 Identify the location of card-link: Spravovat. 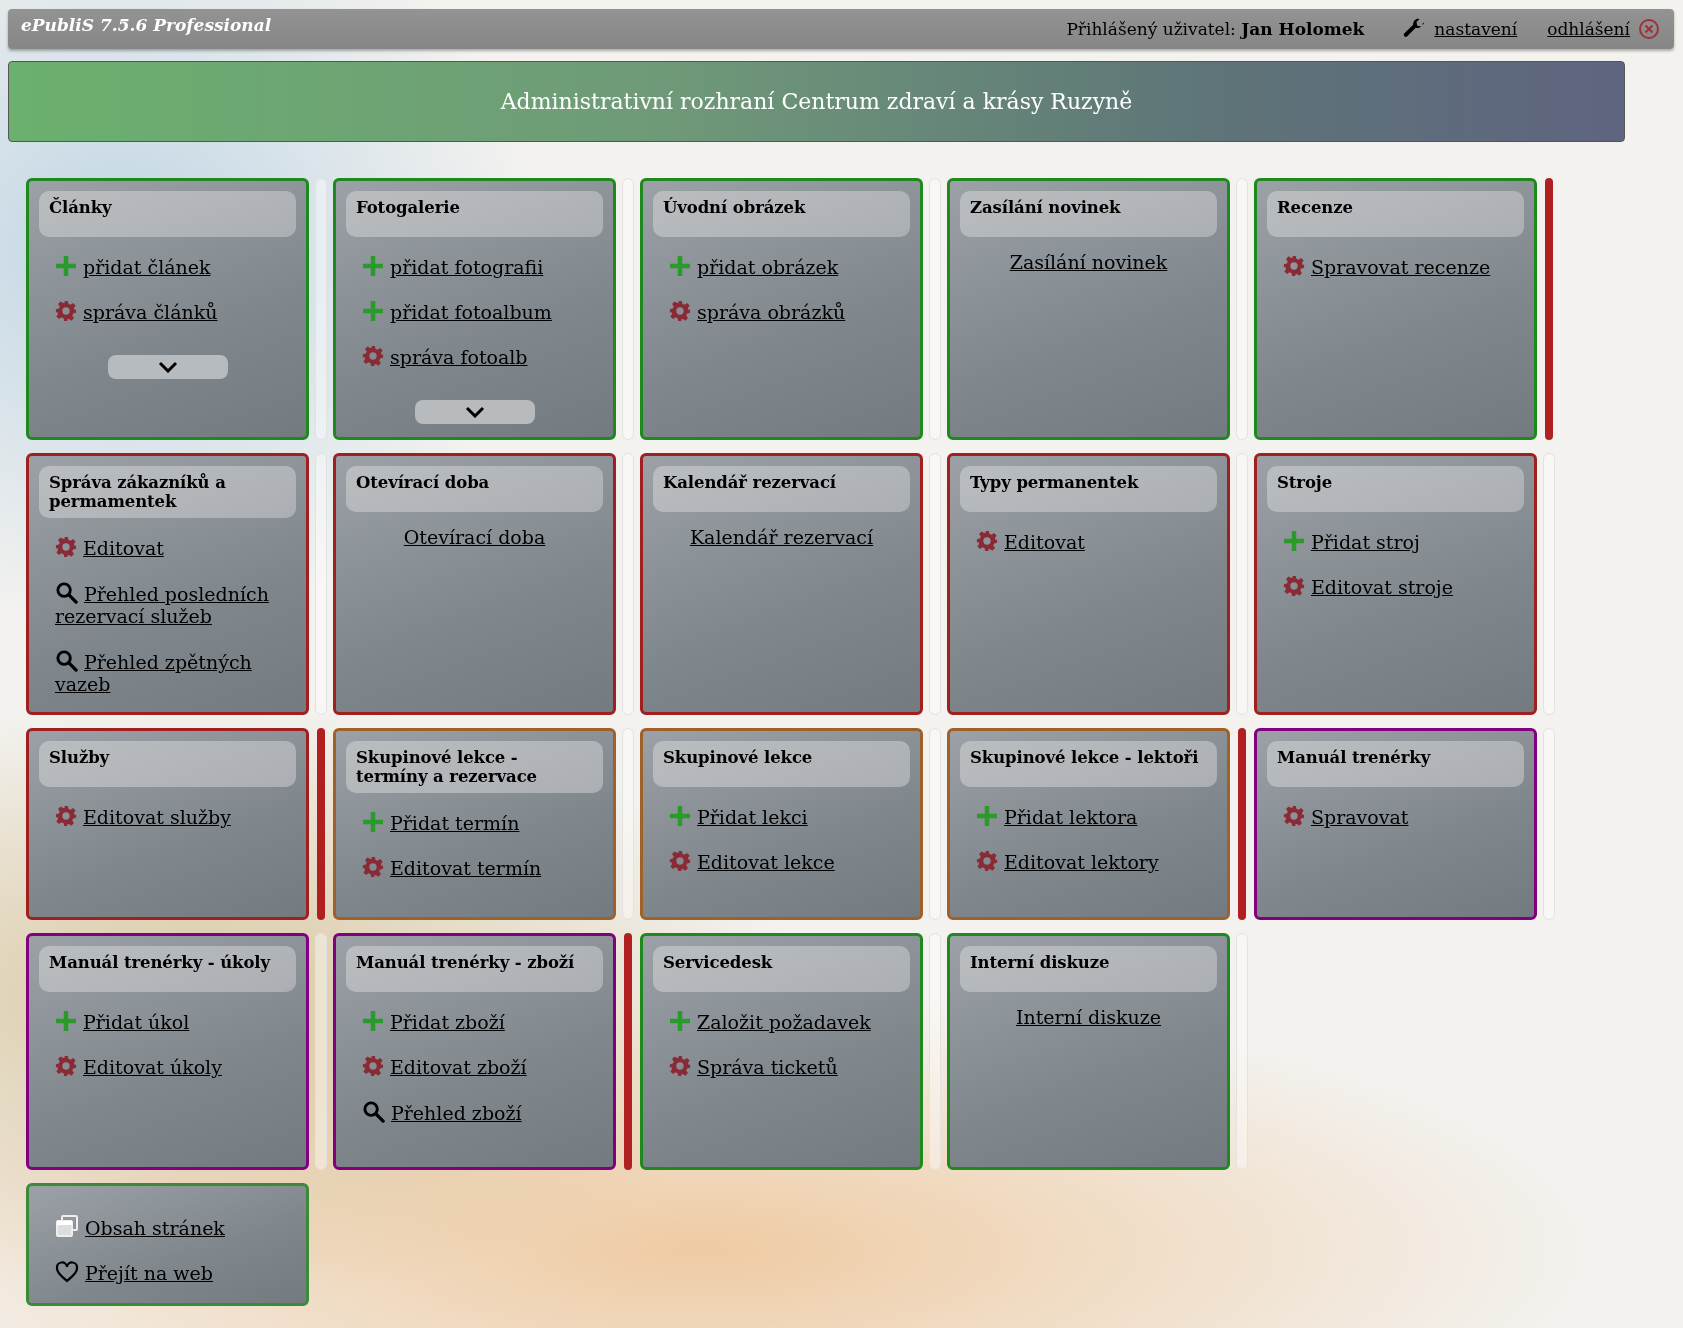
(1403, 816).